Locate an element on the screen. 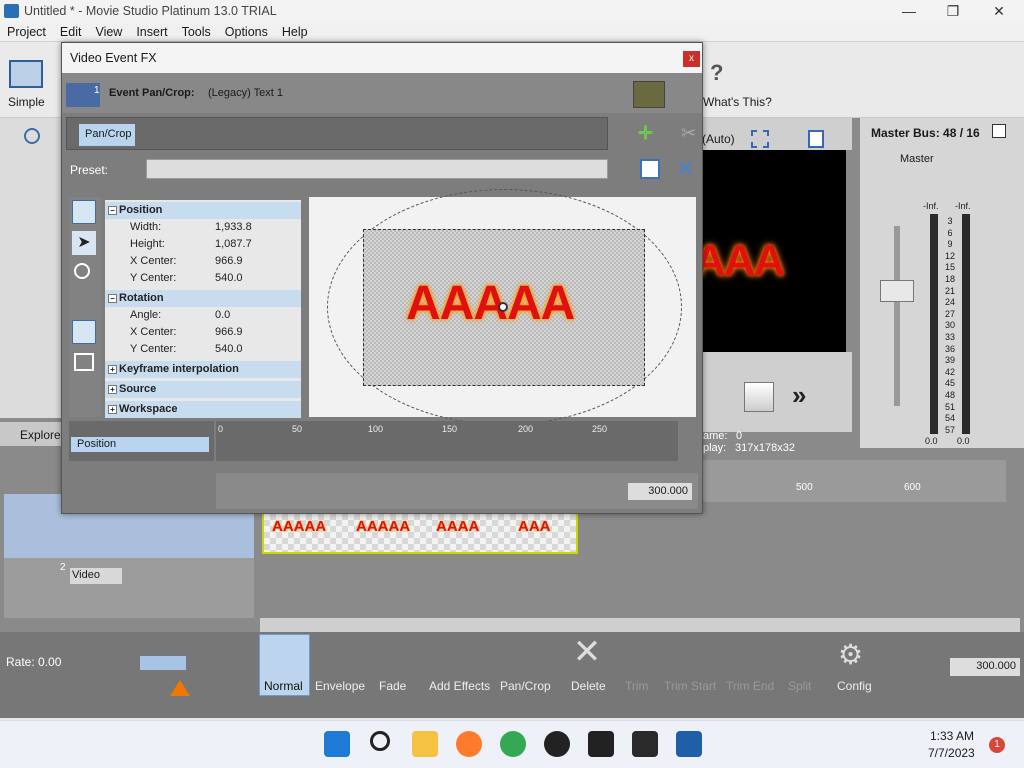 The height and width of the screenshot is (768, 1024). track2-name: Video is located at coordinates (96, 576).